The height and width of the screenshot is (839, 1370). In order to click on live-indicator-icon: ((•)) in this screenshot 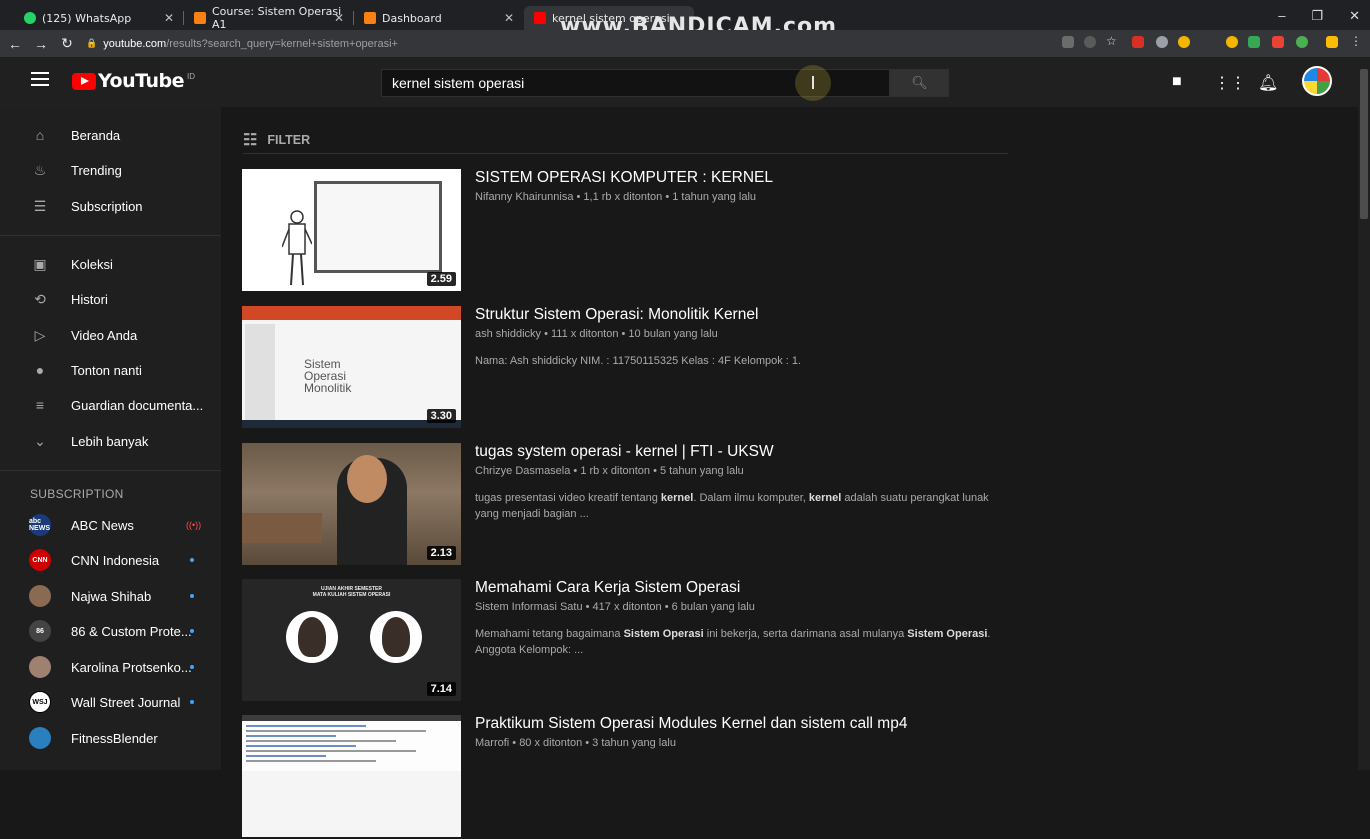, I will do `click(194, 525)`.